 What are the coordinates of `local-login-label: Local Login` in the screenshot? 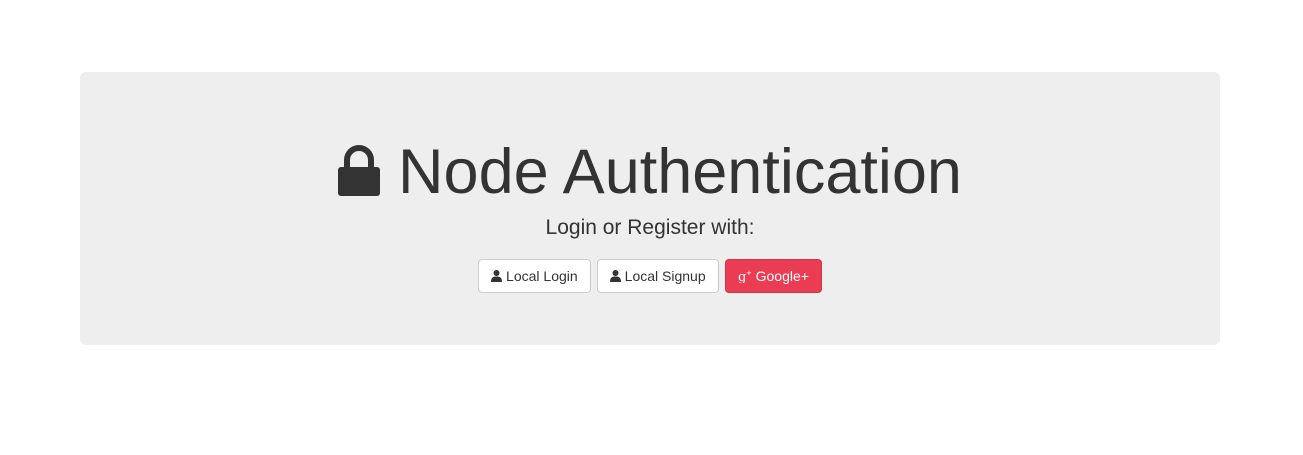 It's located at (542, 276).